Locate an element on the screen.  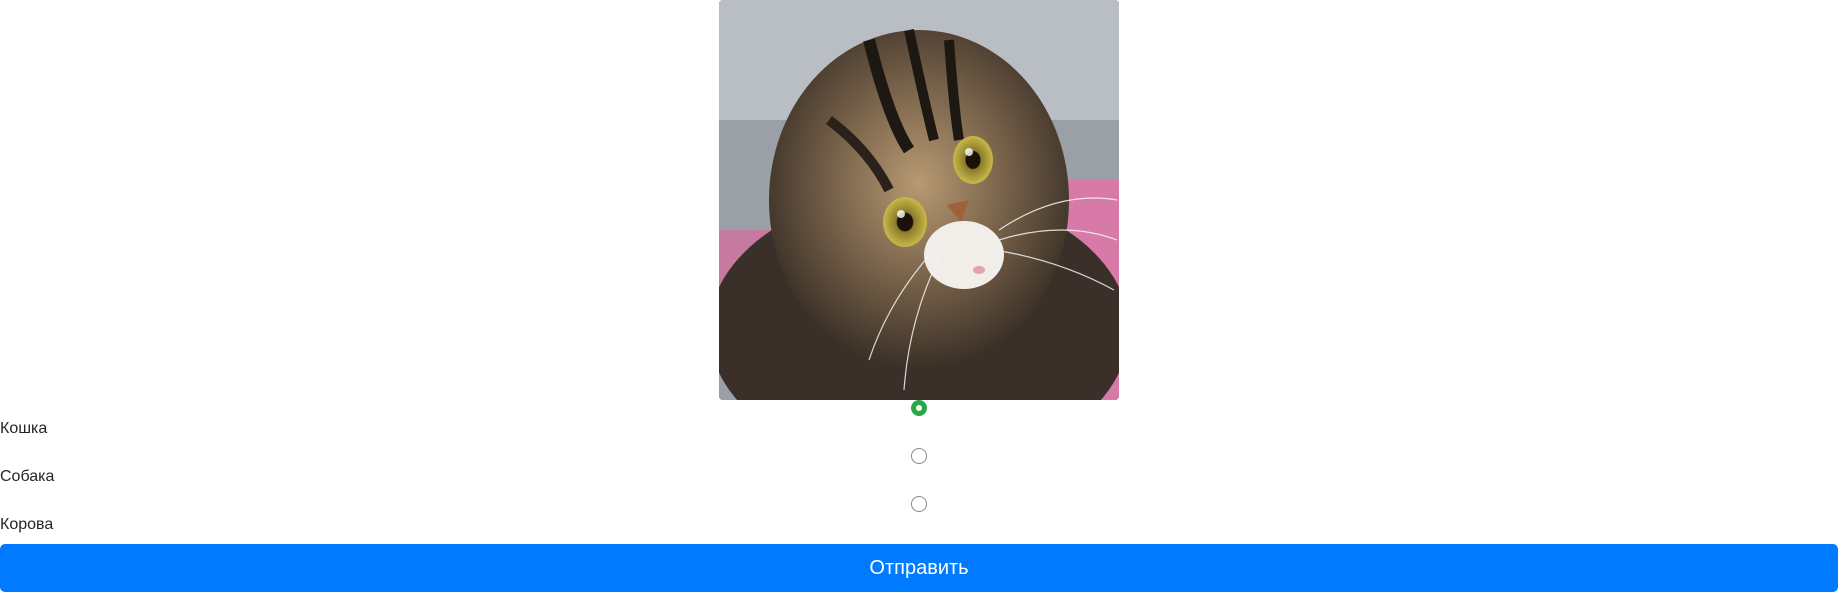
option-cat: Кошка is located at coordinates (919, 424).